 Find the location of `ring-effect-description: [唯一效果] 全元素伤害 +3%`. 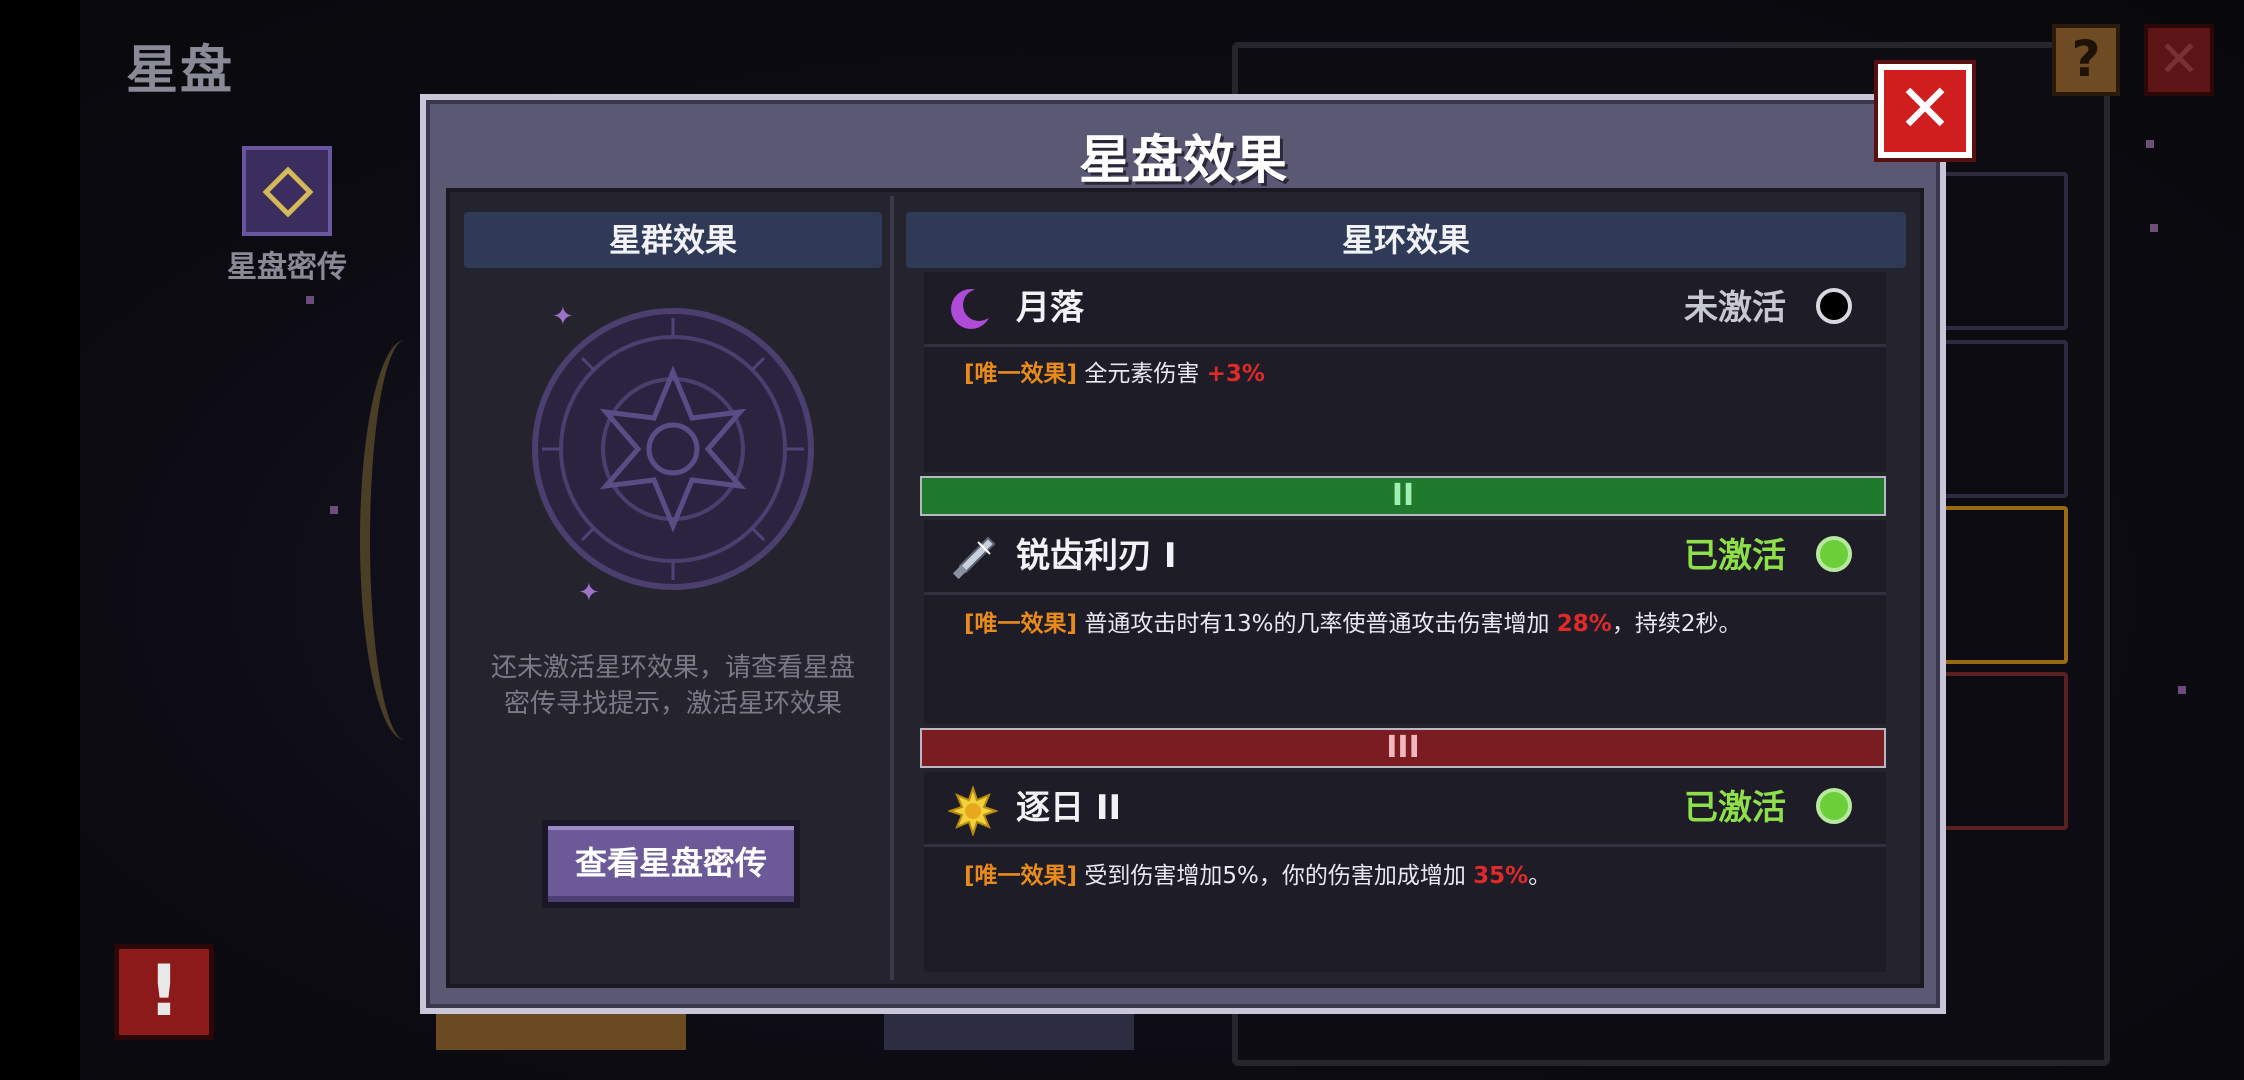

ring-effect-description: [唯一效果] 全元素伤害 +3% is located at coordinates (1114, 371).